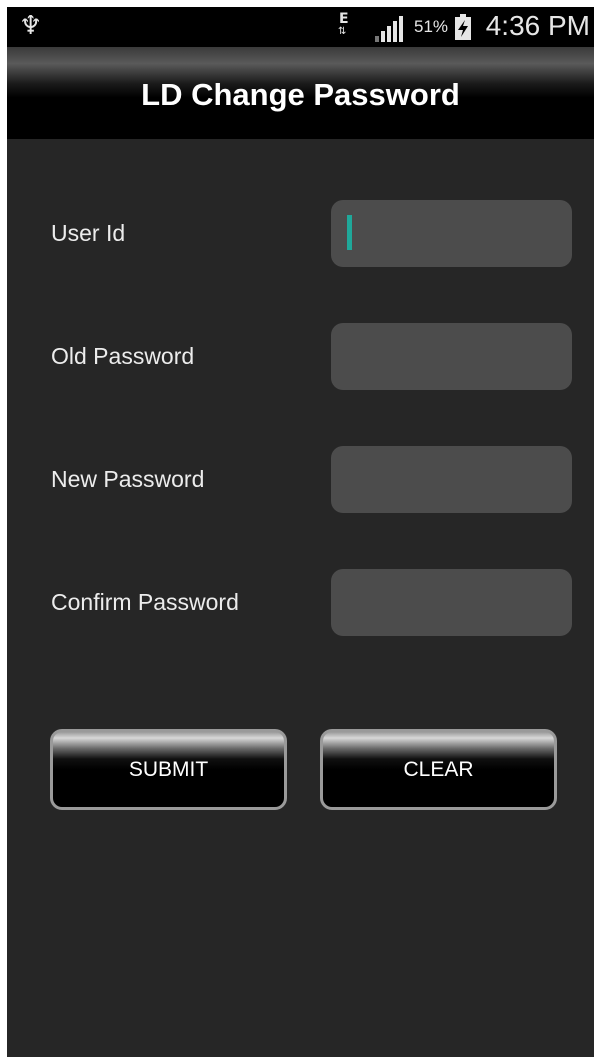 The height and width of the screenshot is (1057, 594). Describe the element at coordinates (344, 19) in the screenshot. I see `network-type-label: E` at that location.